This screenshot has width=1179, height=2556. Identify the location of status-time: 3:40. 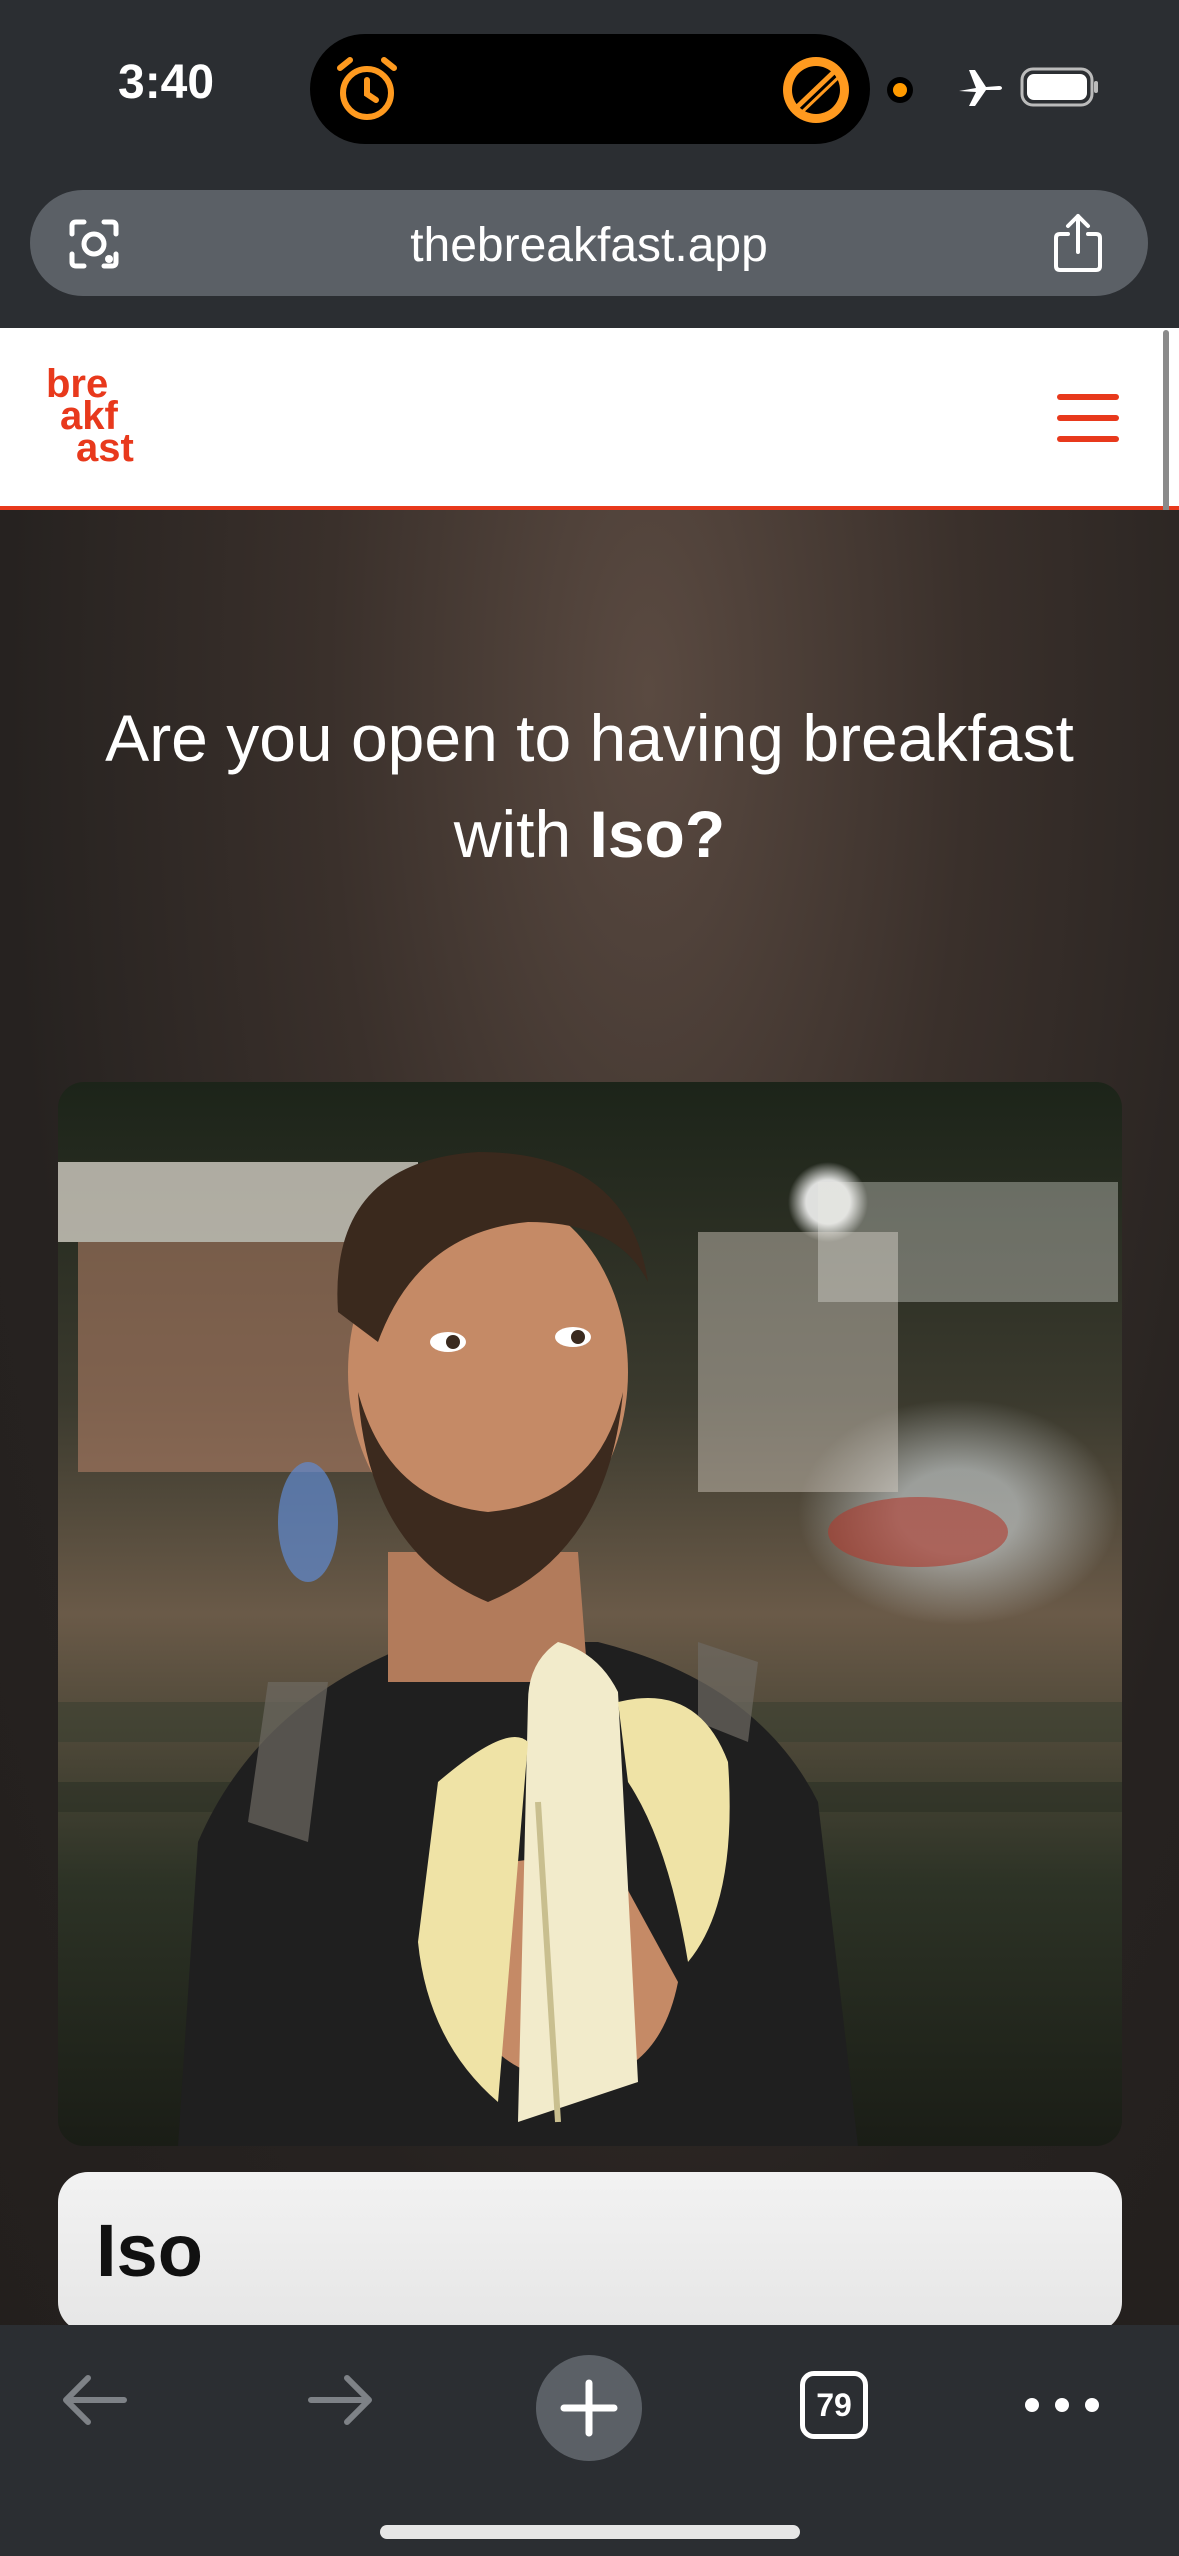
(166, 82).